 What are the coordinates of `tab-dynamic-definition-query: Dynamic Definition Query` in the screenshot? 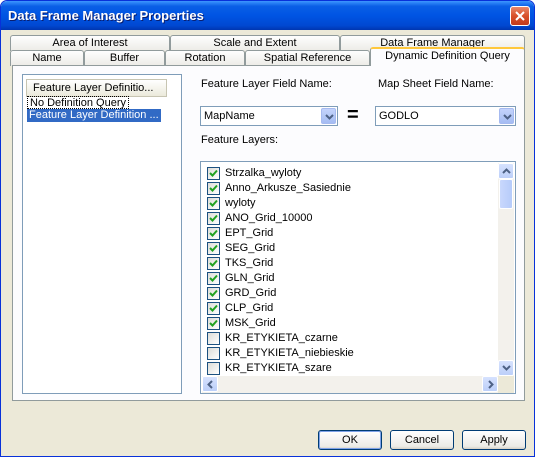 It's located at (447, 56).